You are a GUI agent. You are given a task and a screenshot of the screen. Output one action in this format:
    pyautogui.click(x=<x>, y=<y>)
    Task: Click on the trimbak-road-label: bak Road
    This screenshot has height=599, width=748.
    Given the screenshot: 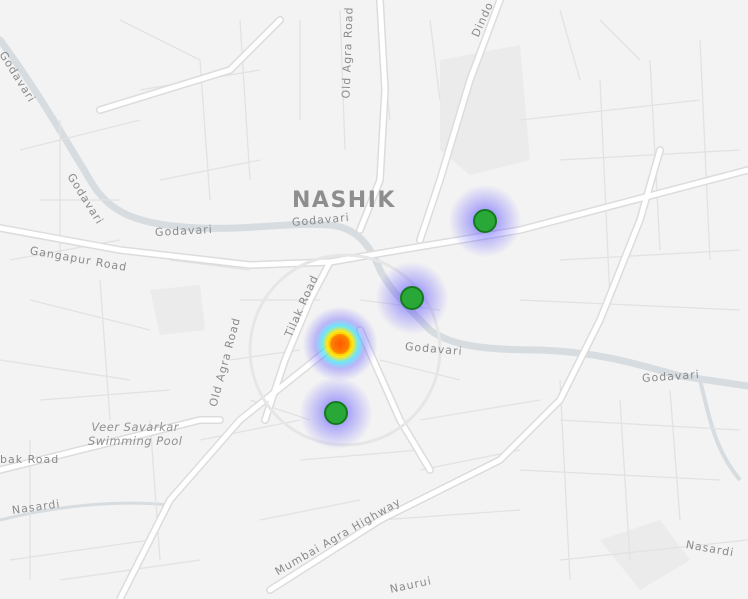 What is the action you would take?
    pyautogui.click(x=30, y=459)
    